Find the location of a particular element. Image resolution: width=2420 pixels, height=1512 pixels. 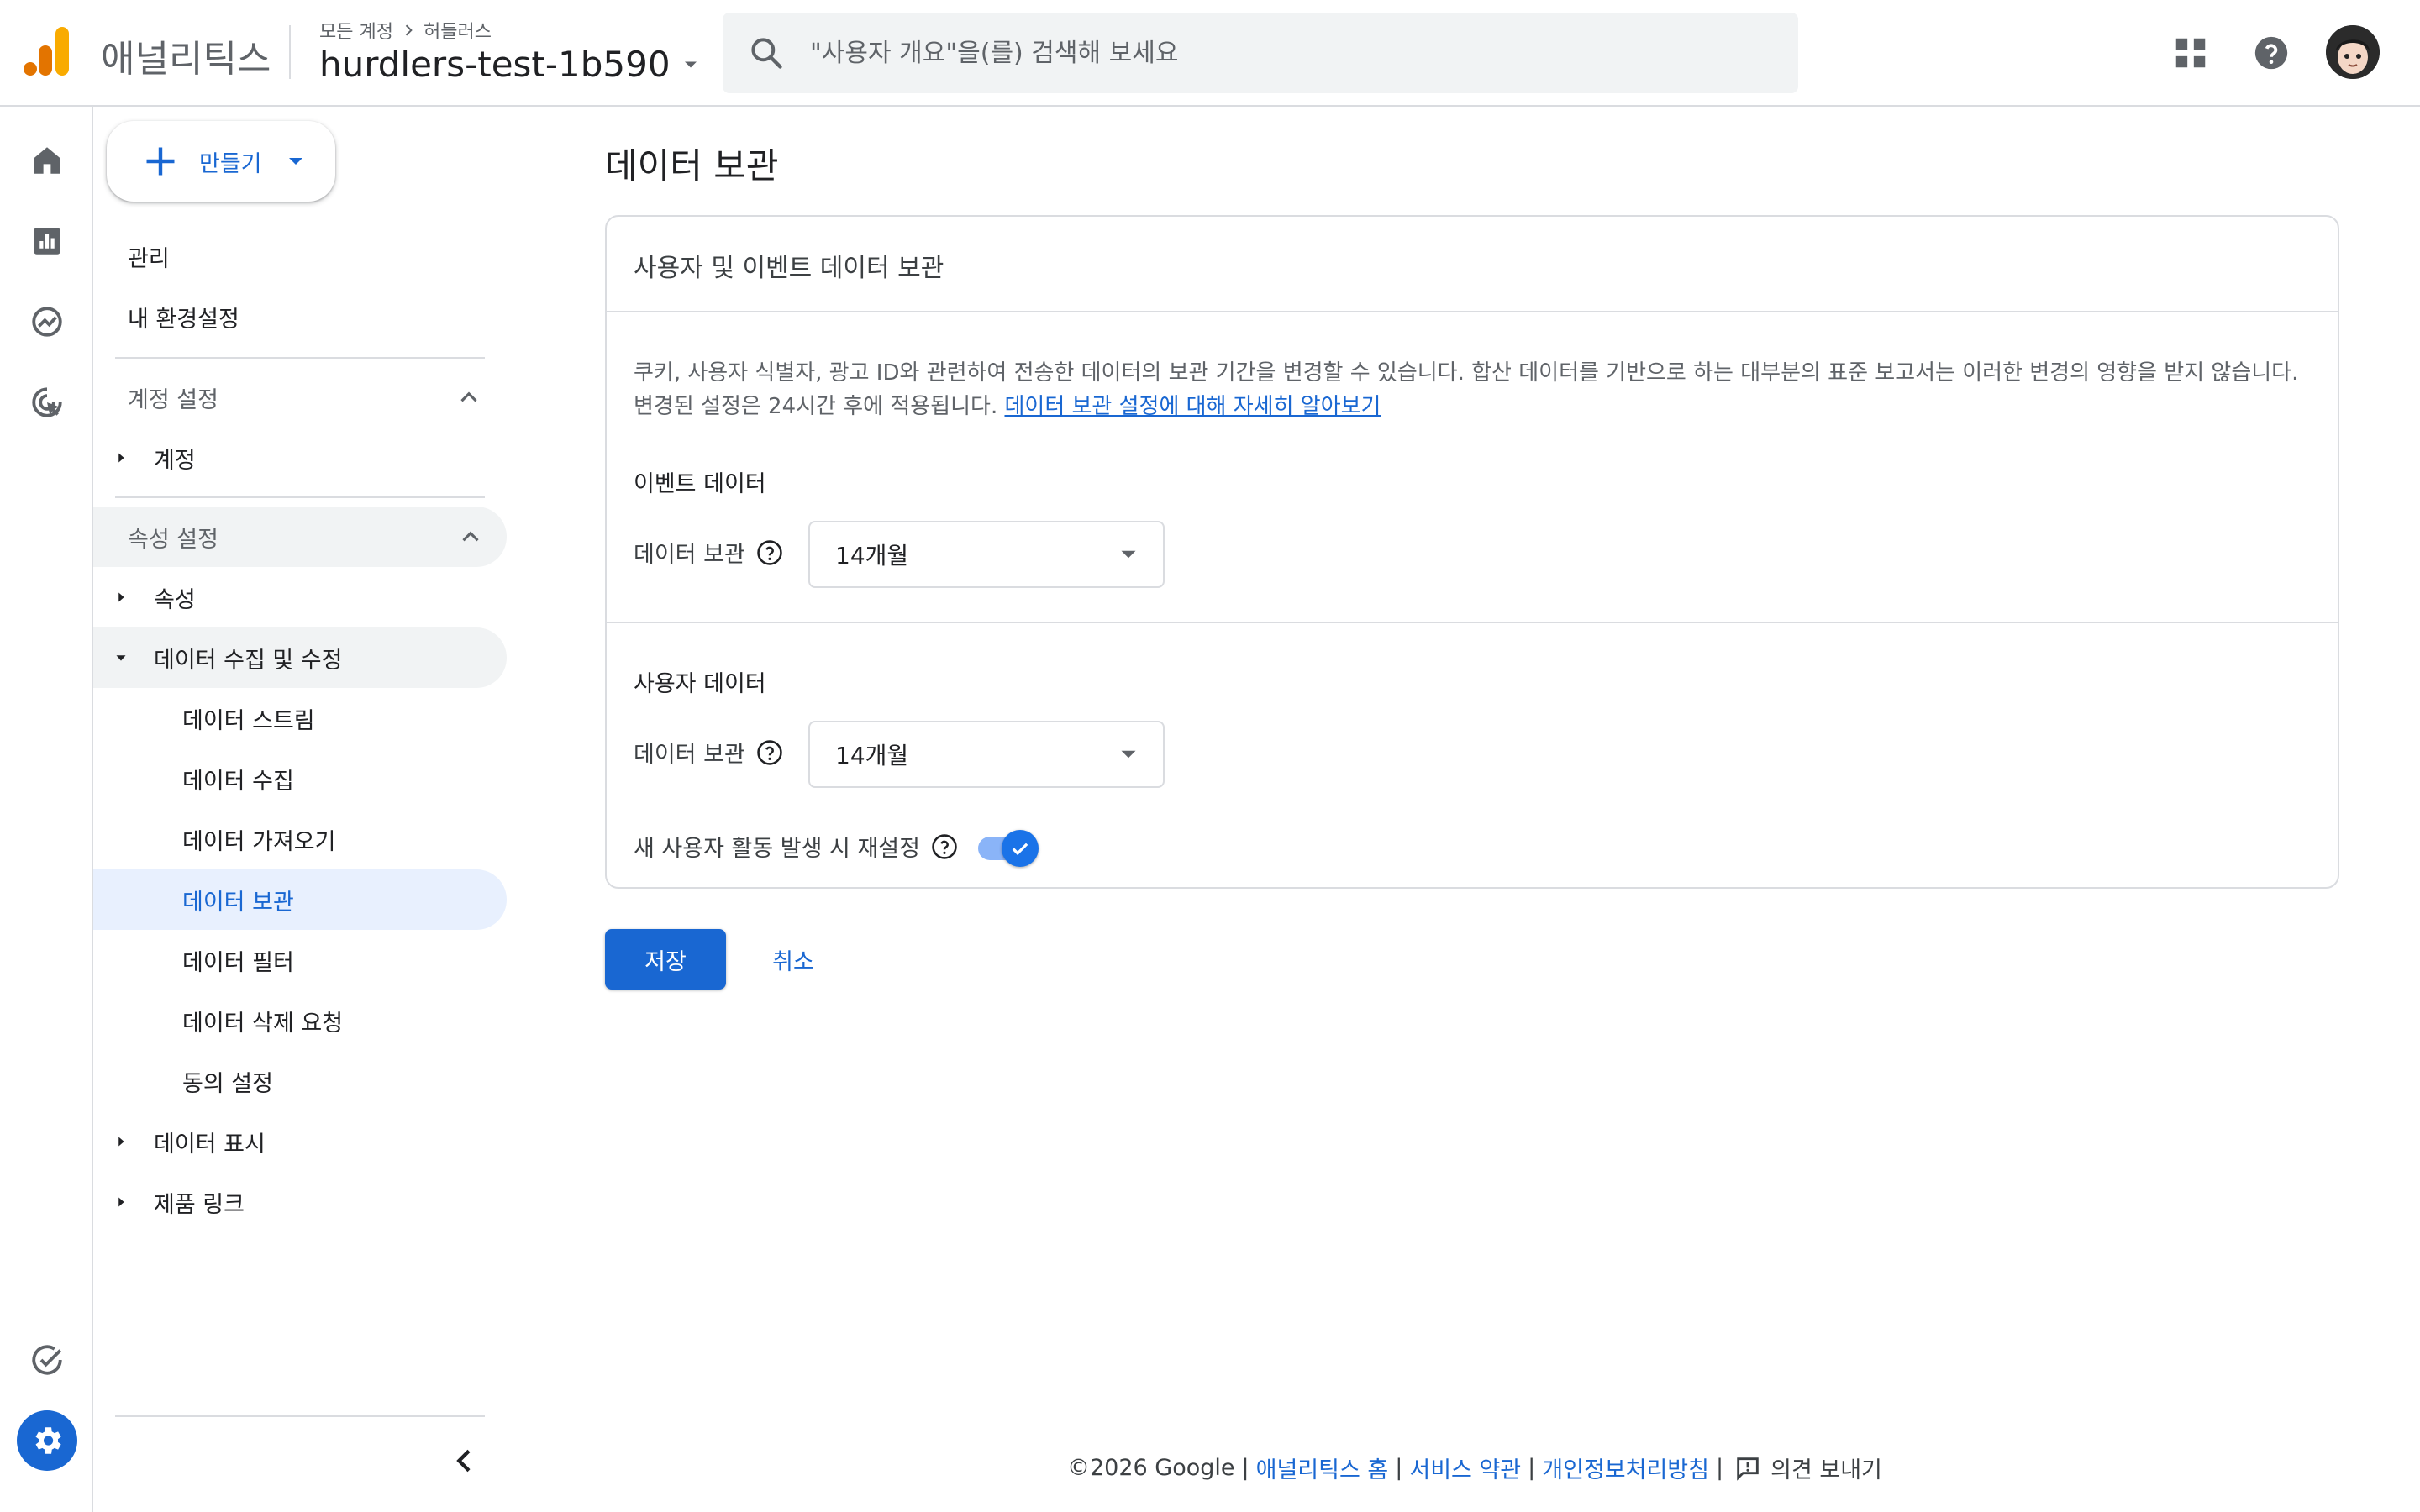

reset-on-activity-label: 새 사용자 활동 발생 시 재설정 is located at coordinates (796, 846).